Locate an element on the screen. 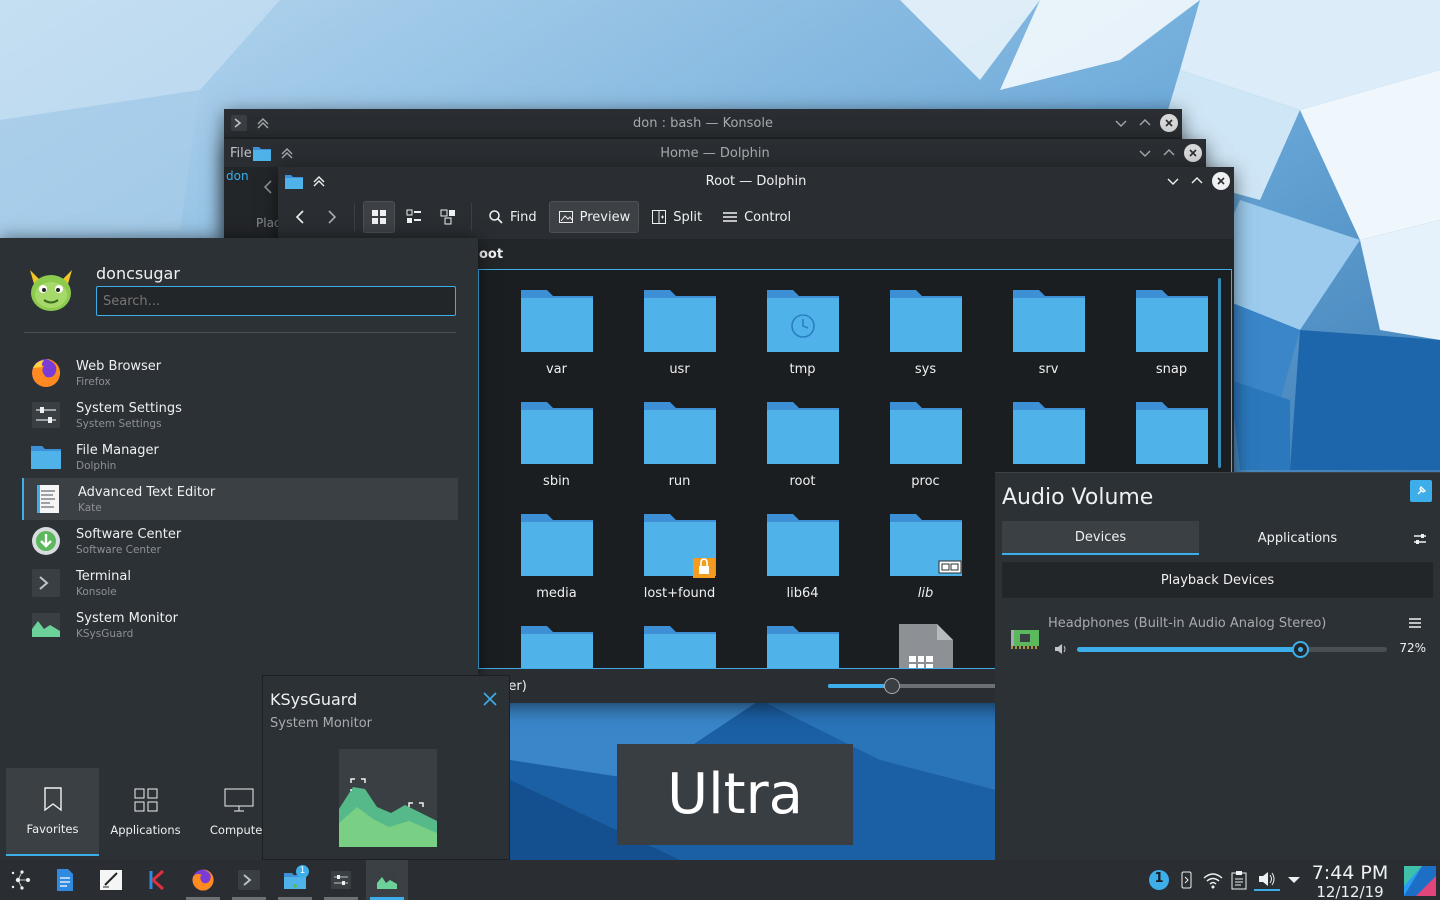 The height and width of the screenshot is (900, 1440). favorite-terminal: Terminal Konsole is located at coordinates (240, 583).